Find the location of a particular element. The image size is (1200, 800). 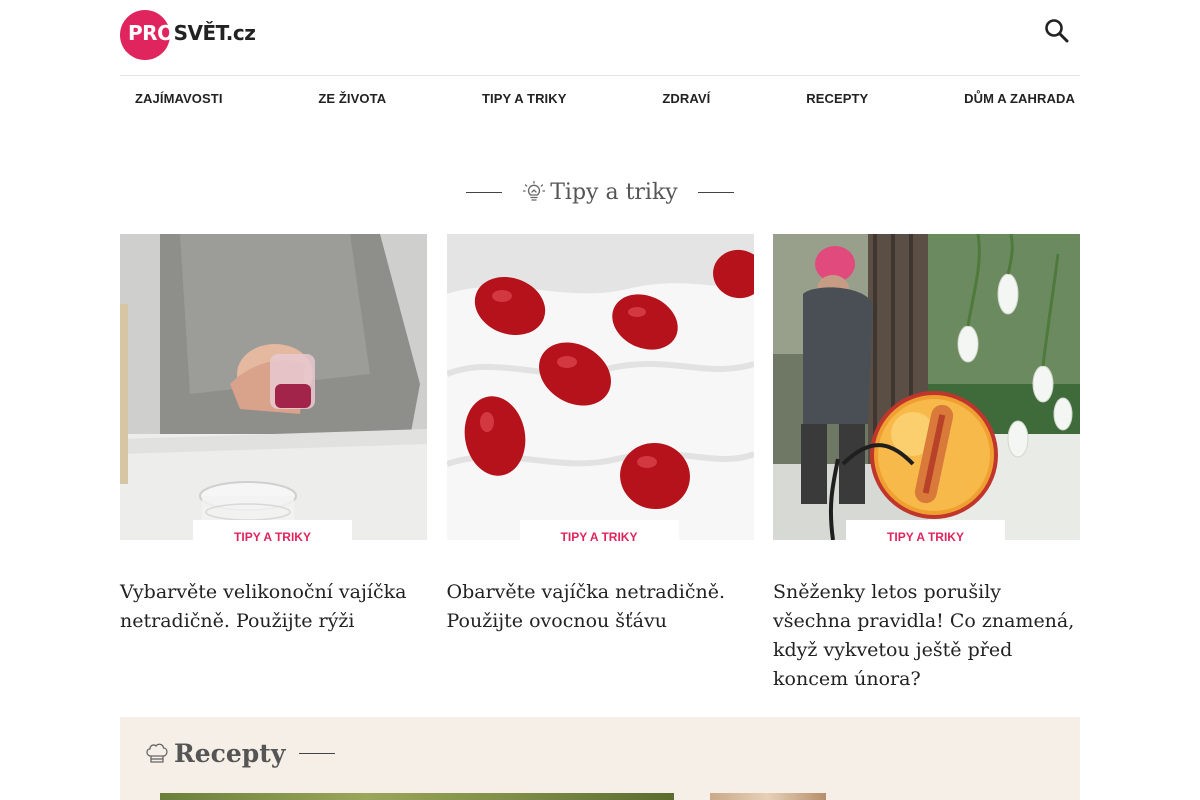

logo-o: O is located at coordinates (165, 33).